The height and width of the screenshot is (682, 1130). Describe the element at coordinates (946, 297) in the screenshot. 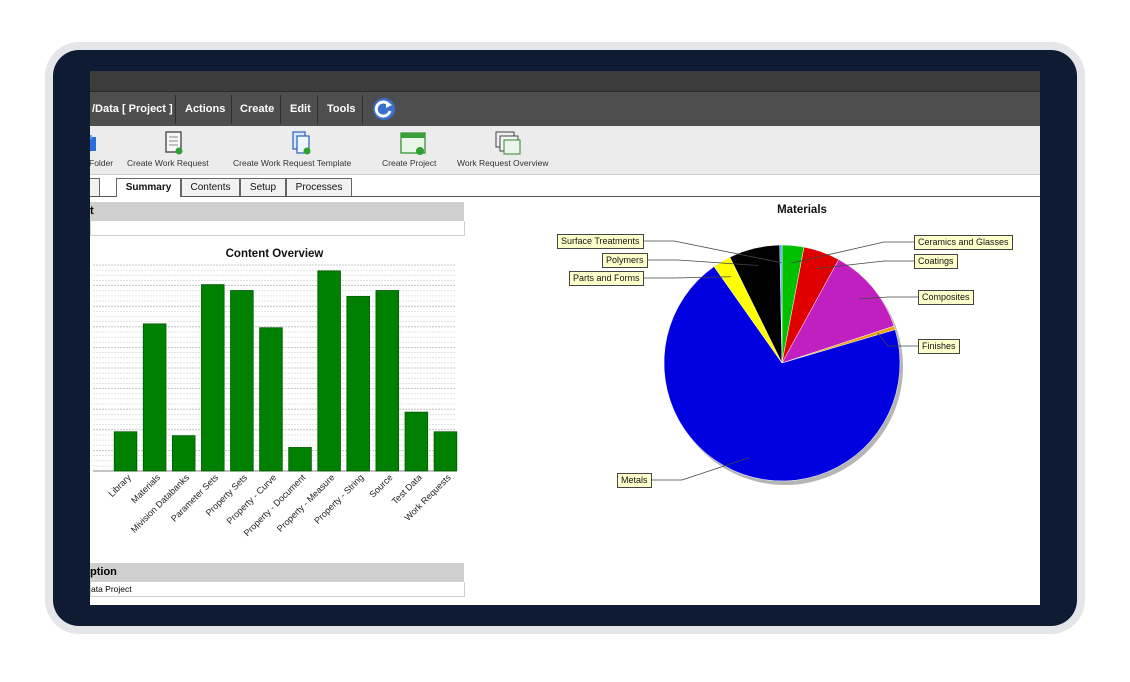

I see `pie-label-composites: Composites` at that location.